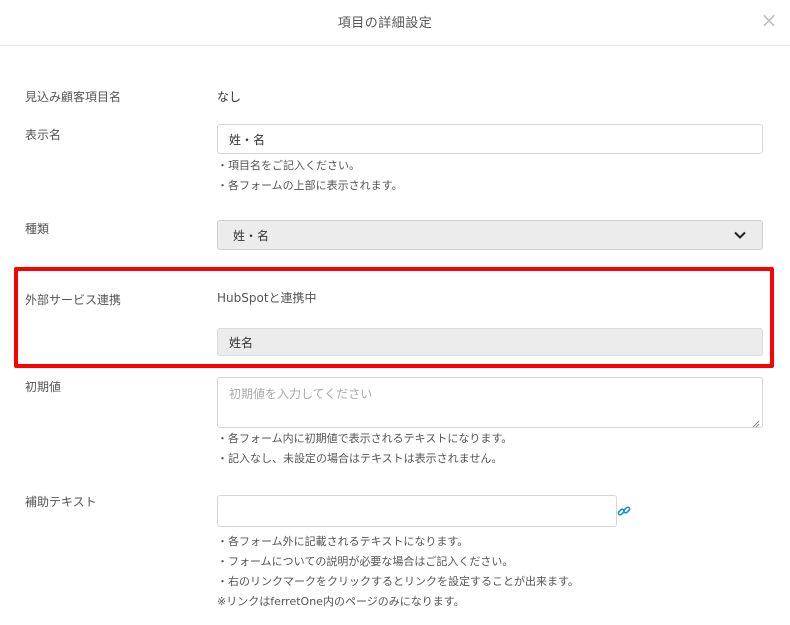 This screenshot has height=625, width=790. Describe the element at coordinates (341, 601) in the screenshot. I see `help-text-hint-4: ※リンクはferretOne内のページのみになります。` at that location.